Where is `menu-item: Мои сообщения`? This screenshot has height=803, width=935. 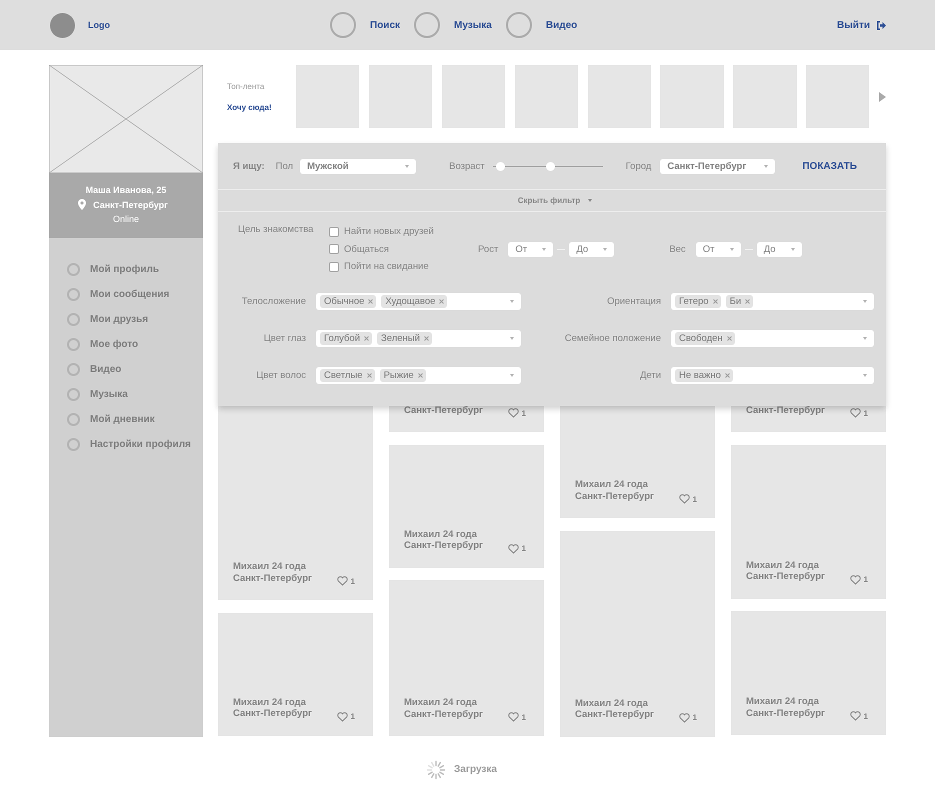
menu-item: Мои сообщения is located at coordinates (130, 294).